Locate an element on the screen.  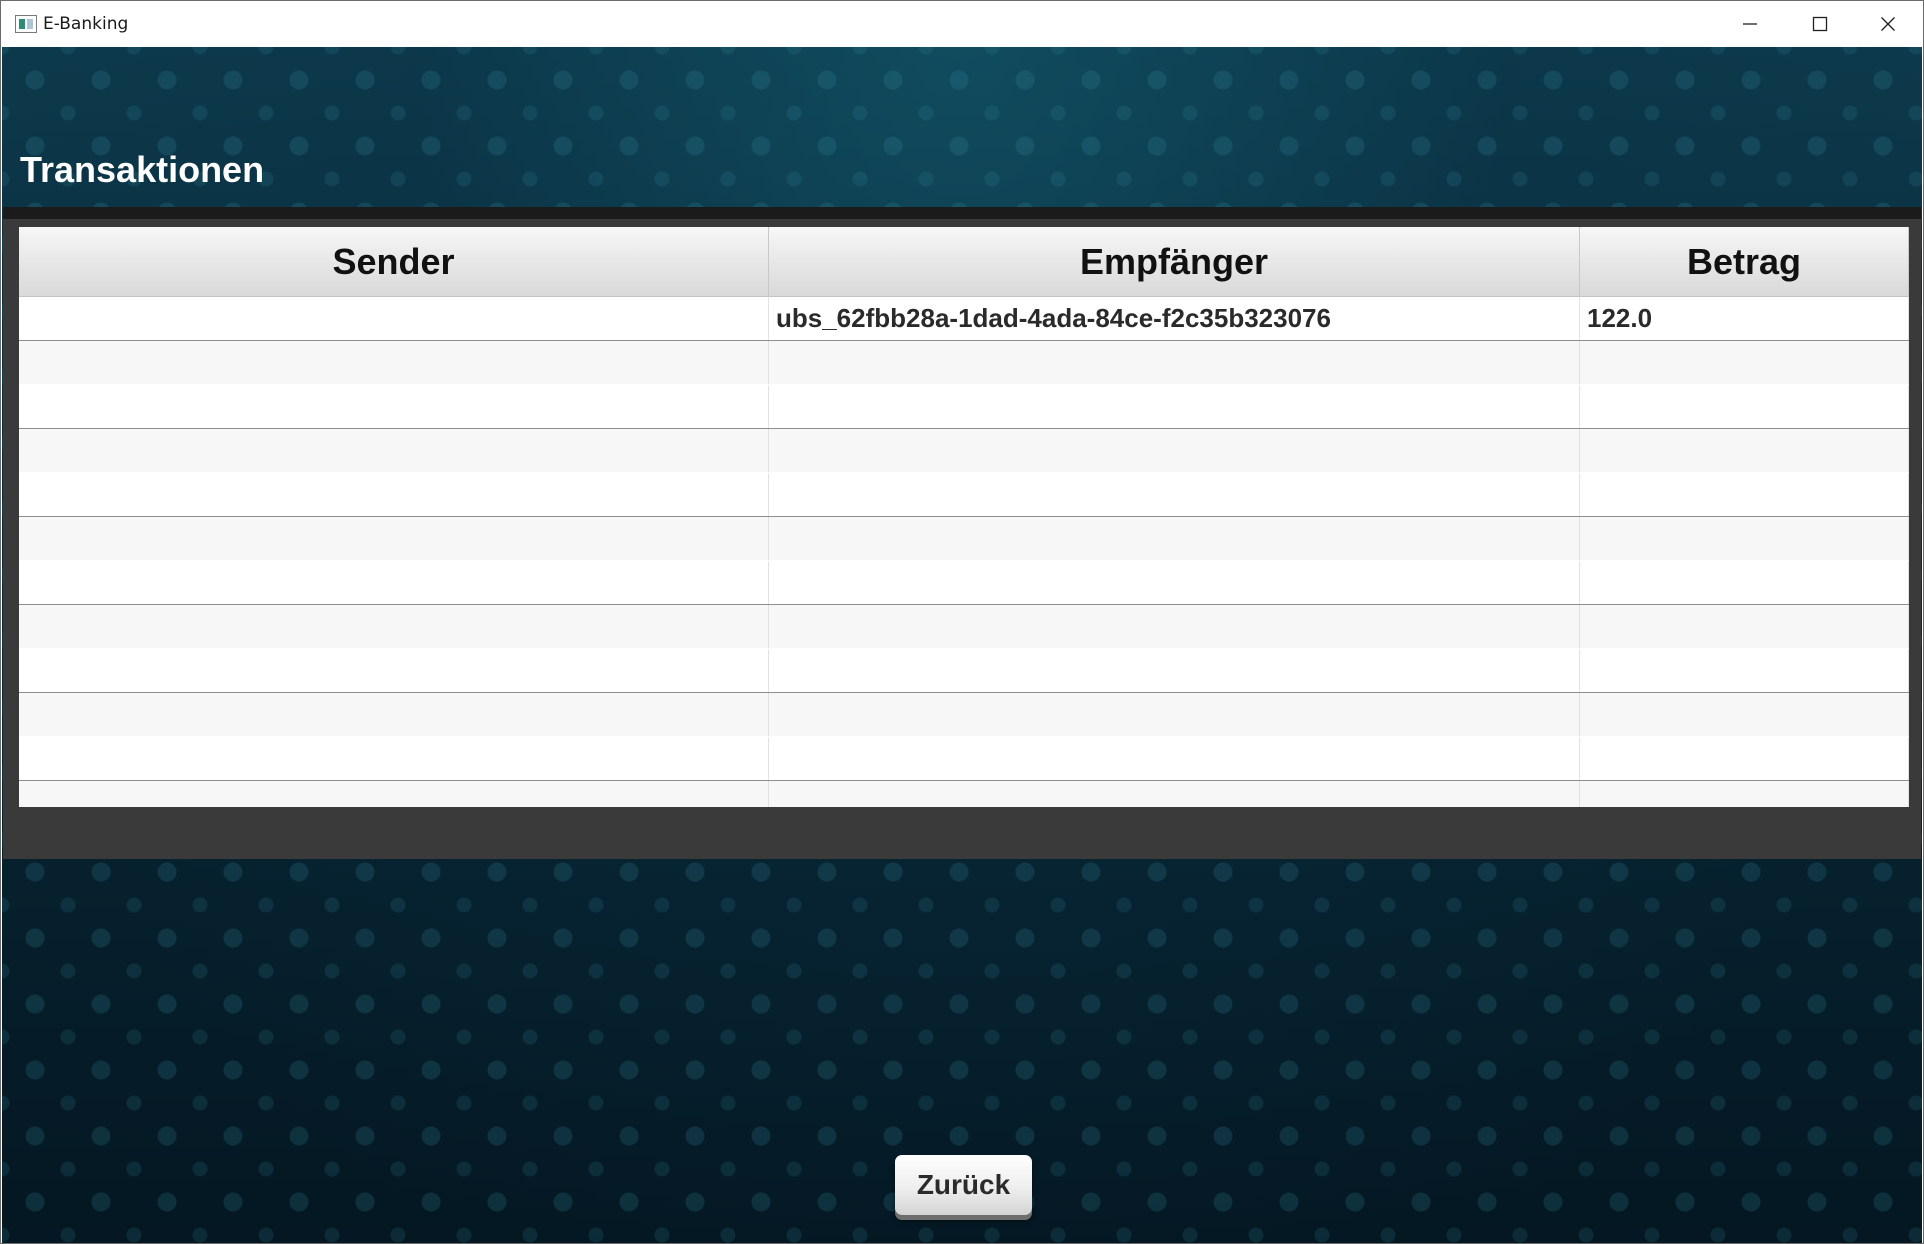
column-header-empfaenger: Empfänger is located at coordinates (1174, 262).